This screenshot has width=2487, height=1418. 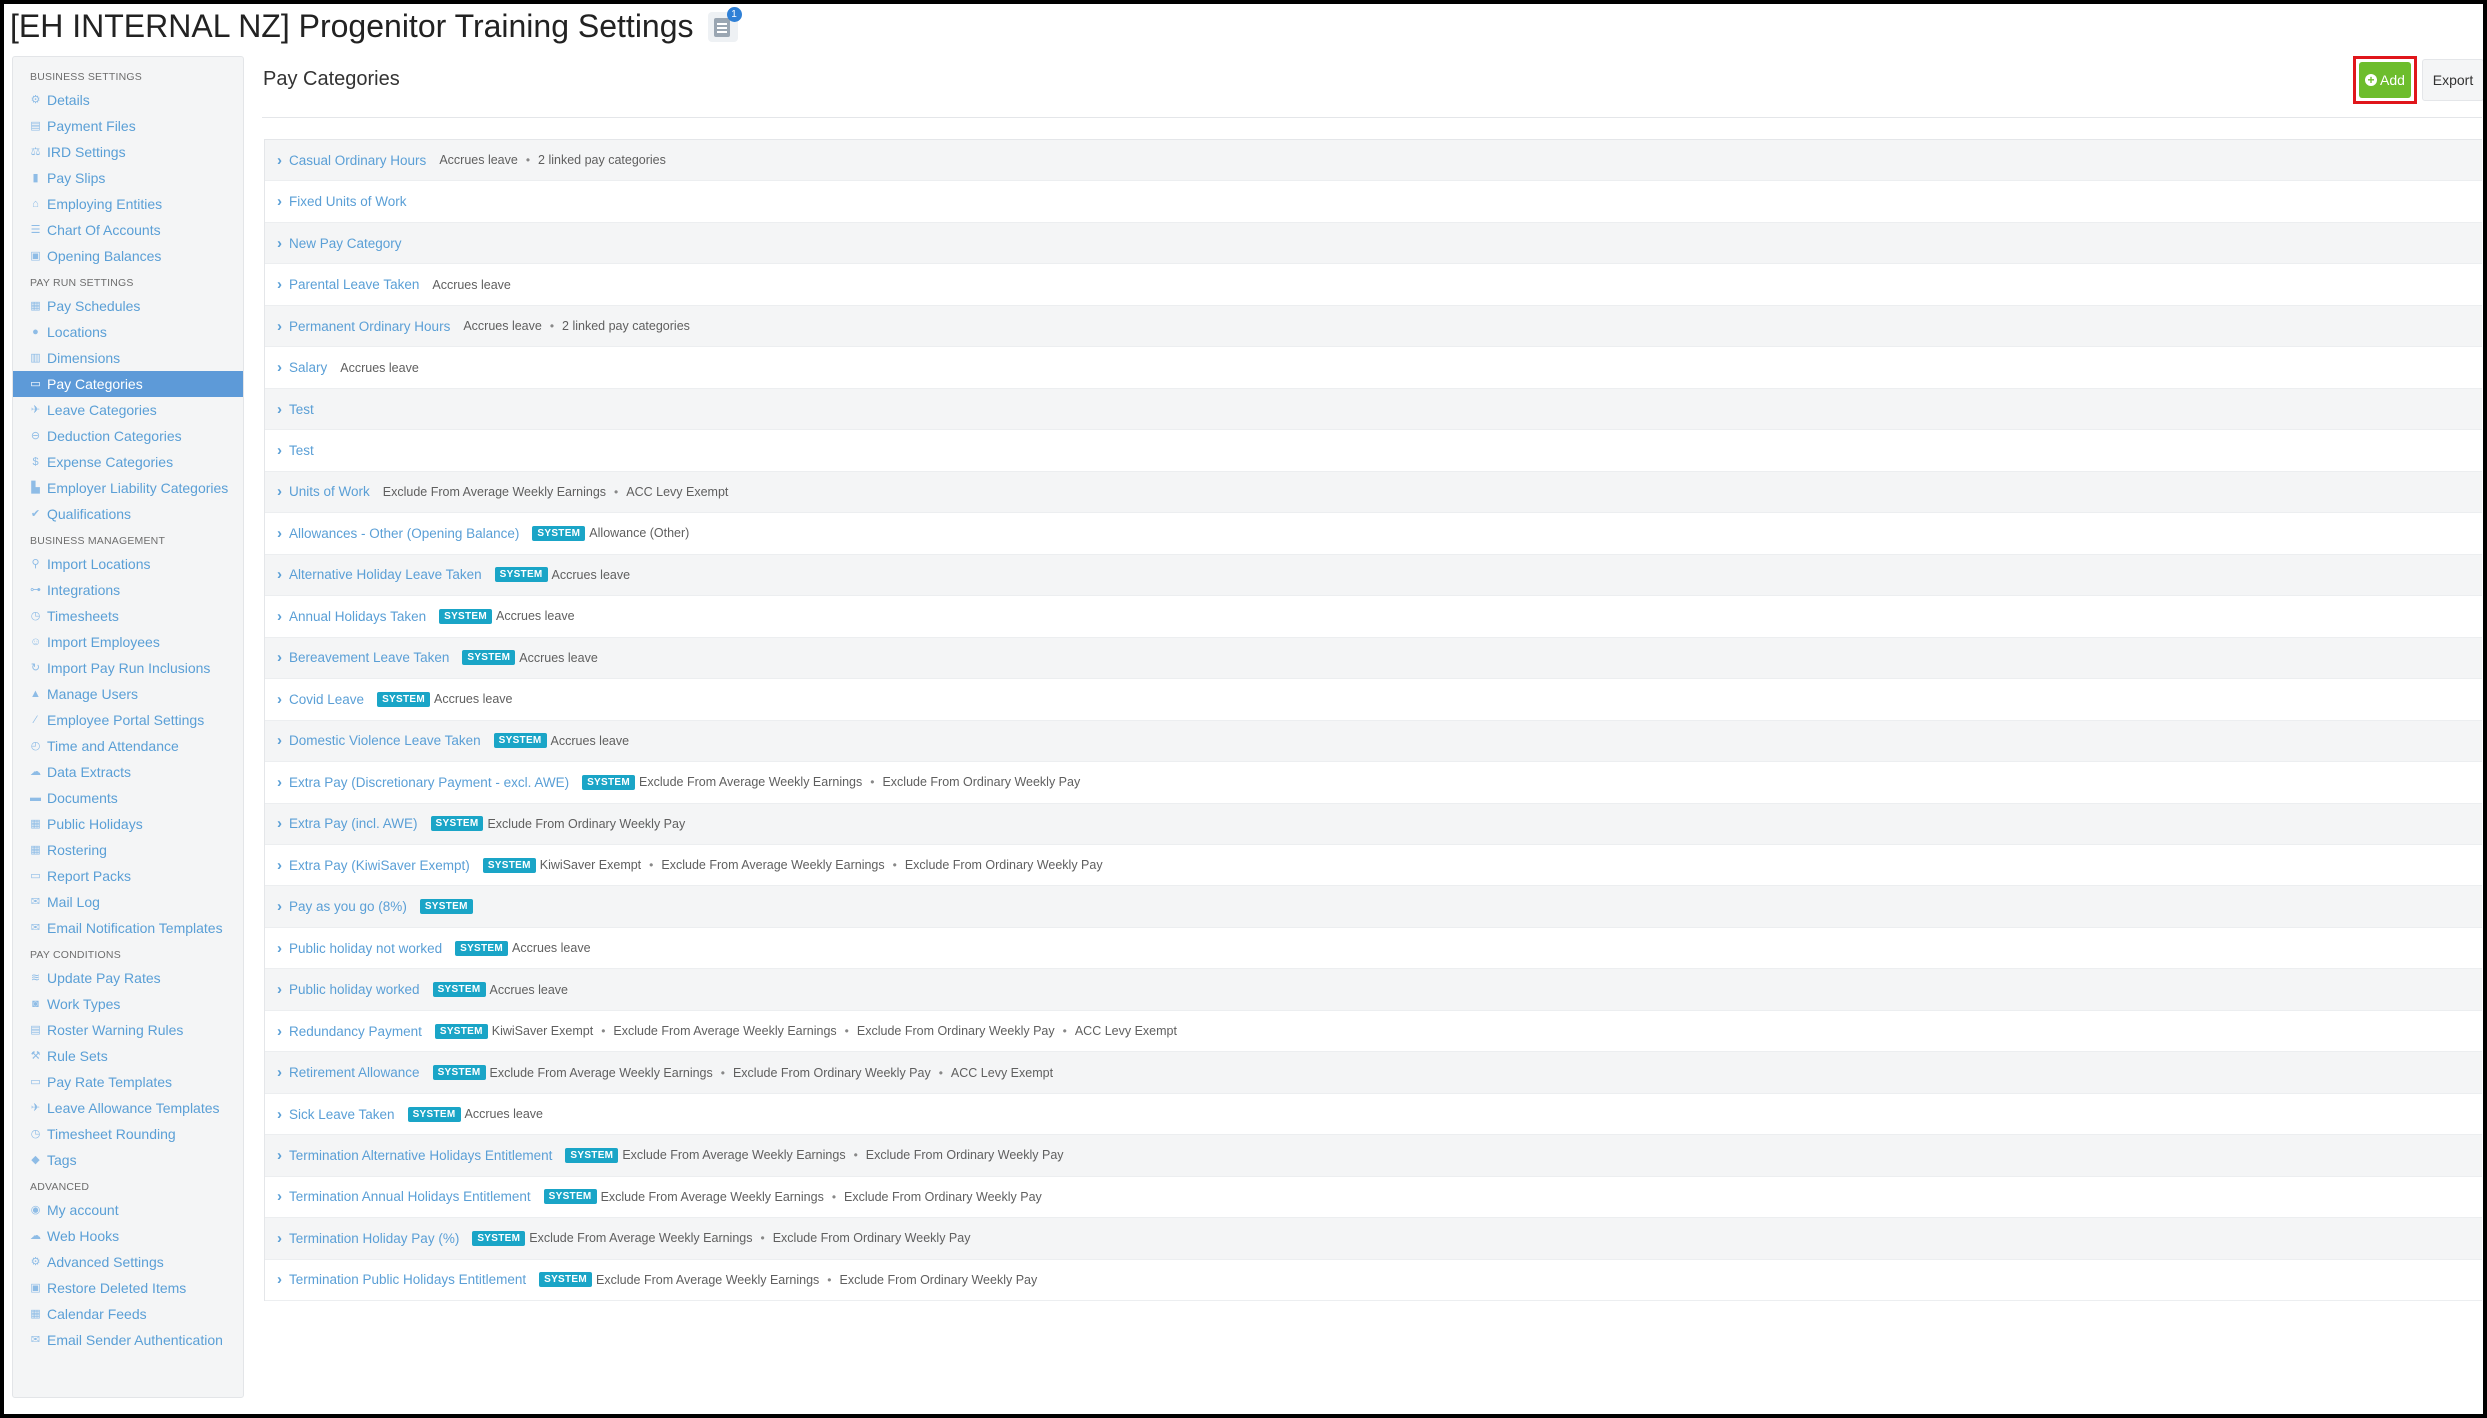 I want to click on sidebar-item-employer-liability-categories: ▙ Employer Liability Categories, so click(x=128, y=488).